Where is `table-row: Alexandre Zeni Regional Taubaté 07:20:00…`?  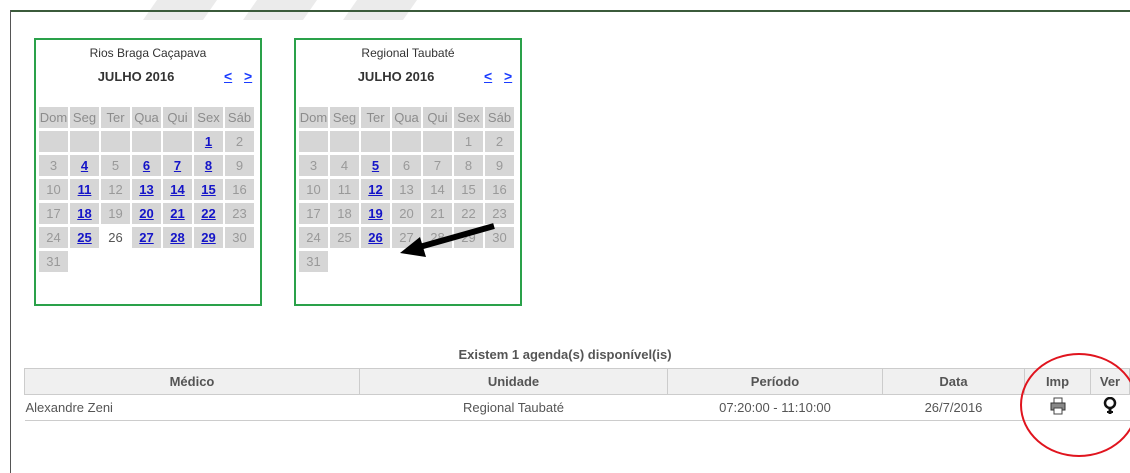 table-row: Alexandre Zeni Regional Taubaté 07:20:00… is located at coordinates (577, 407).